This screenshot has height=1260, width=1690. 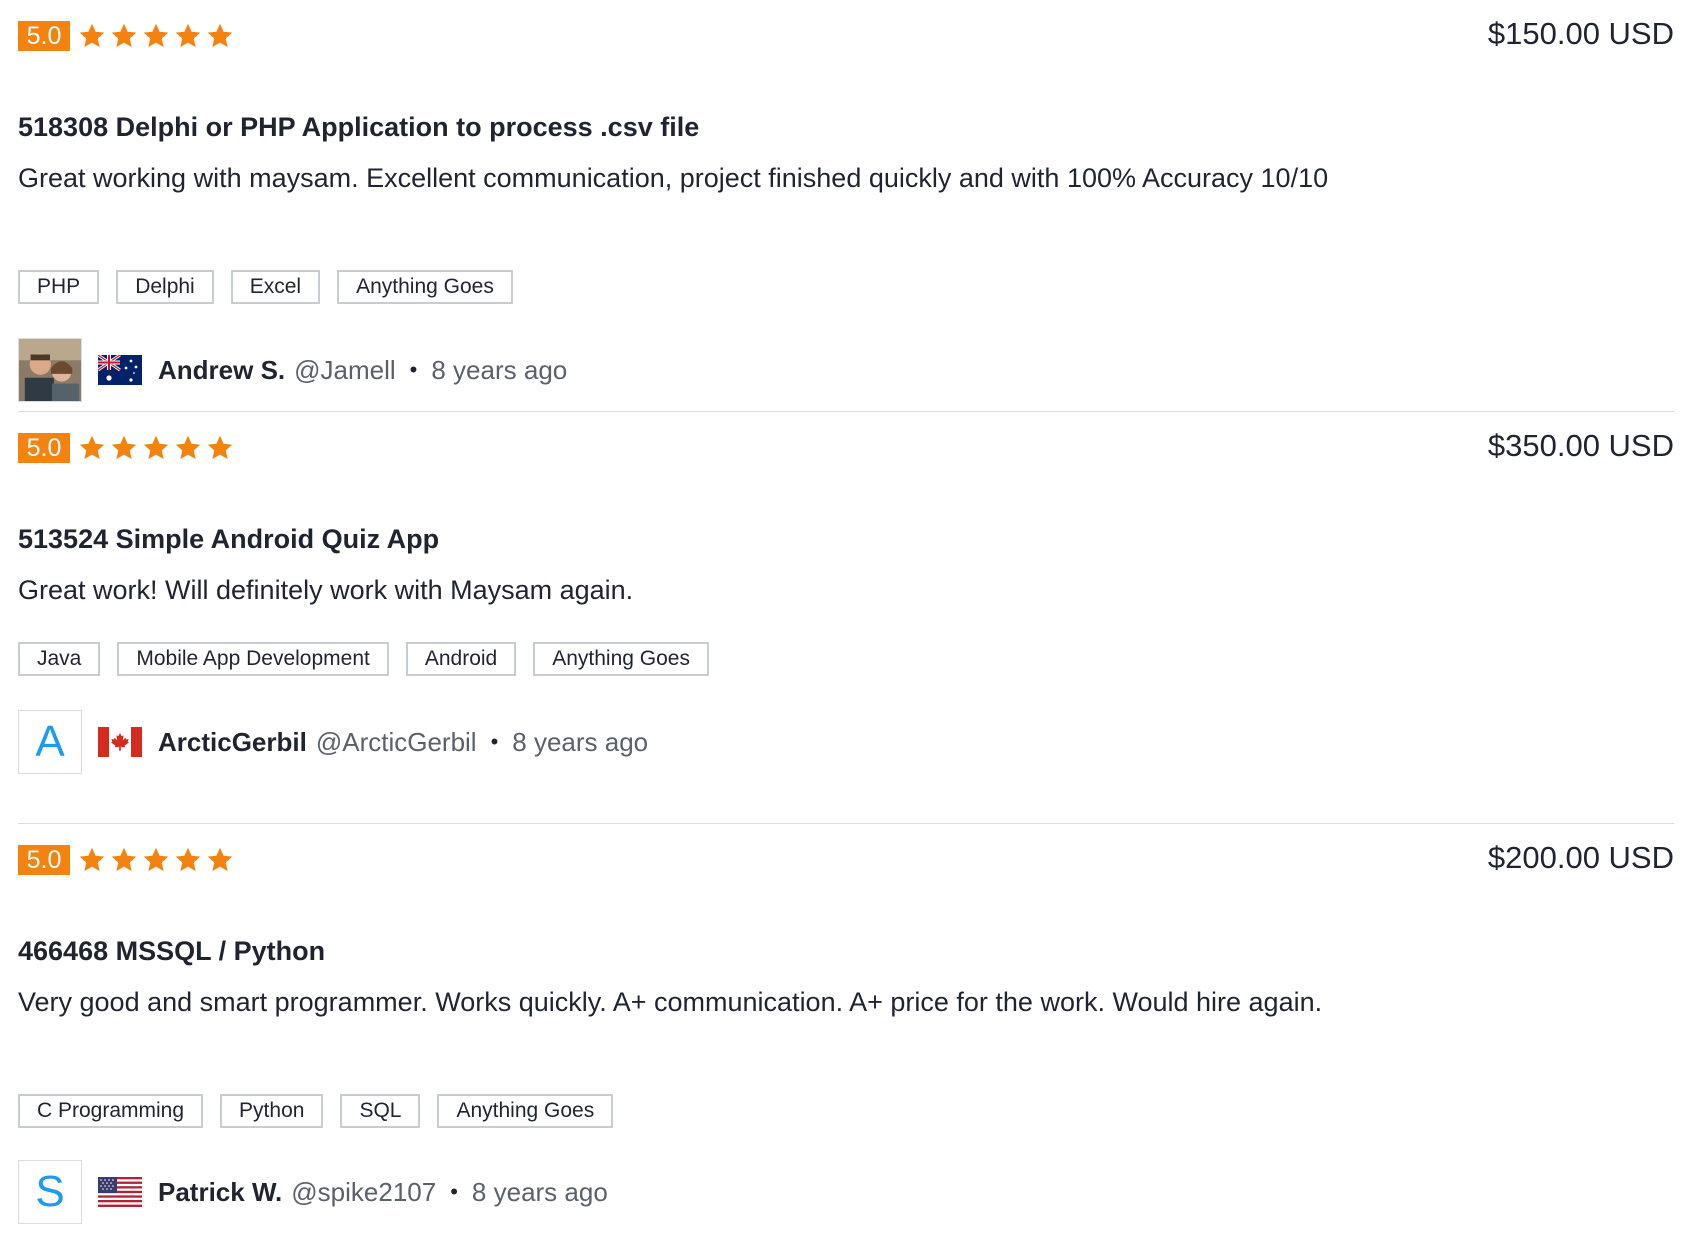 What do you see at coordinates (50, 1192) in the screenshot?
I see `avatar: S` at bounding box center [50, 1192].